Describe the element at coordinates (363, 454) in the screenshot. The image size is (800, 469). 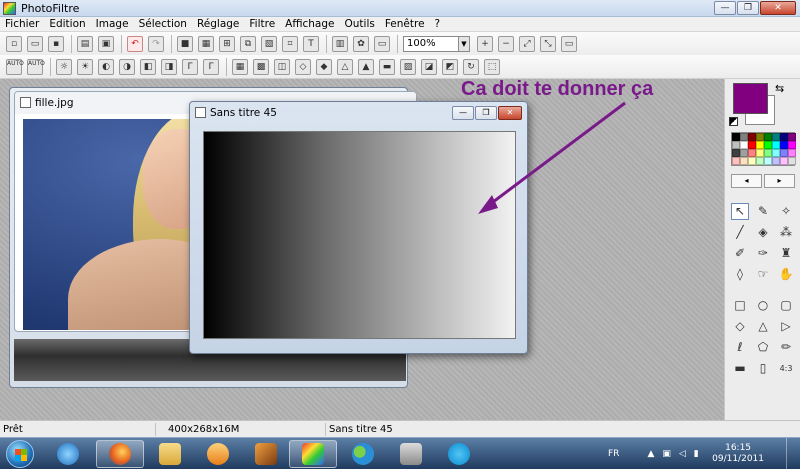
I see `taskbar-messenger` at that location.